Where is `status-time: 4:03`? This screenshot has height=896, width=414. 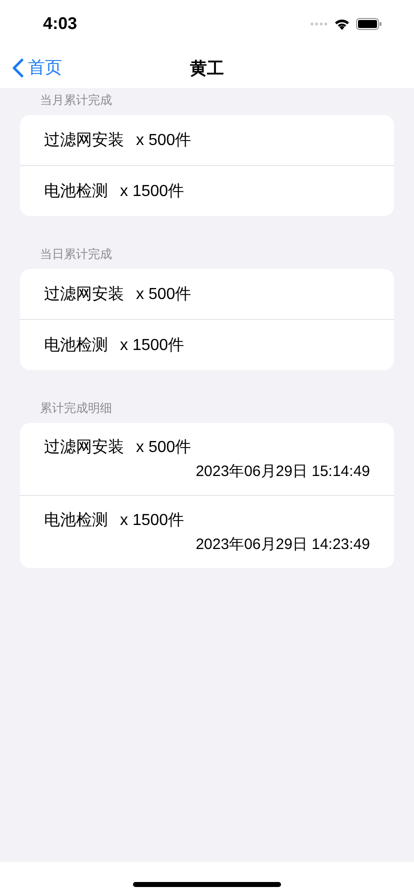
status-time: 4:03 is located at coordinates (60, 24).